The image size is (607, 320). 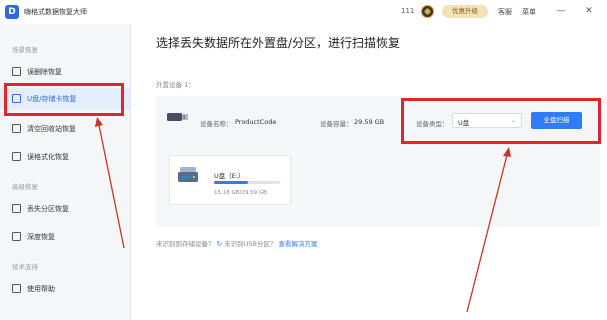 What do you see at coordinates (303, 12) in the screenshot?
I see `title-bar: D 嗨格式数据恢复大师 111 优惠升级 客服 菜单 — ✕` at bounding box center [303, 12].